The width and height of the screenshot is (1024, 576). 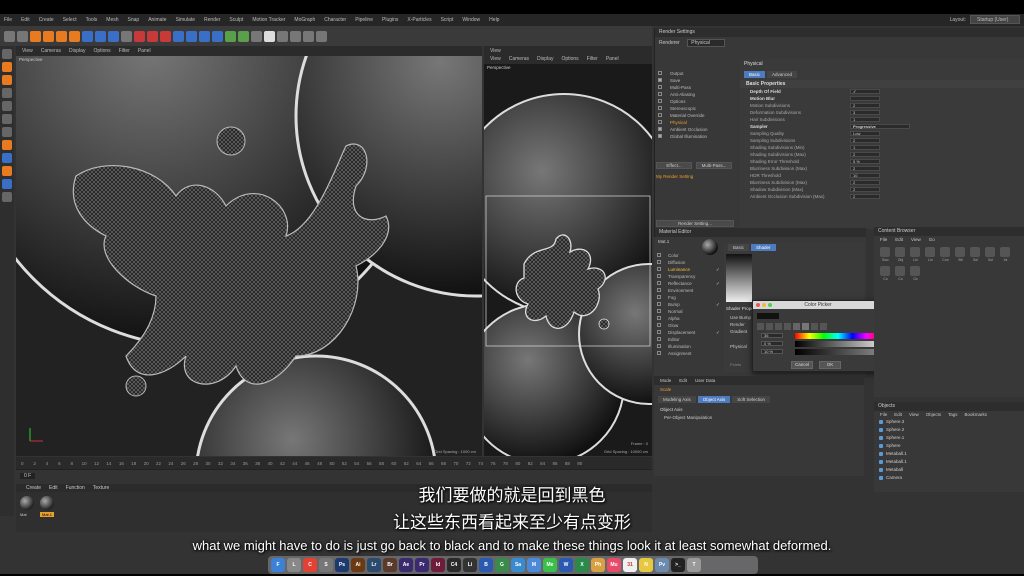 I want to click on menu-pipeline: Pipeline, so click(x=364, y=20).